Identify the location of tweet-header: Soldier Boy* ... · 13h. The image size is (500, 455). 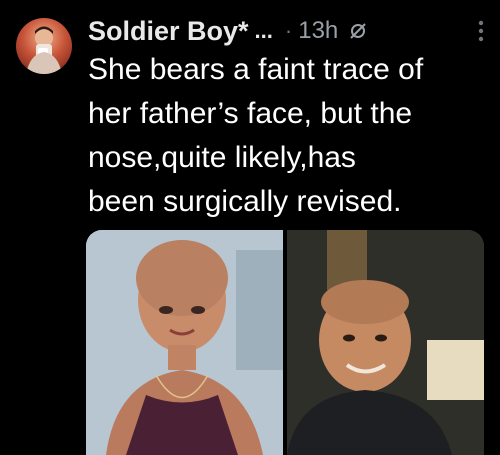
(285, 31).